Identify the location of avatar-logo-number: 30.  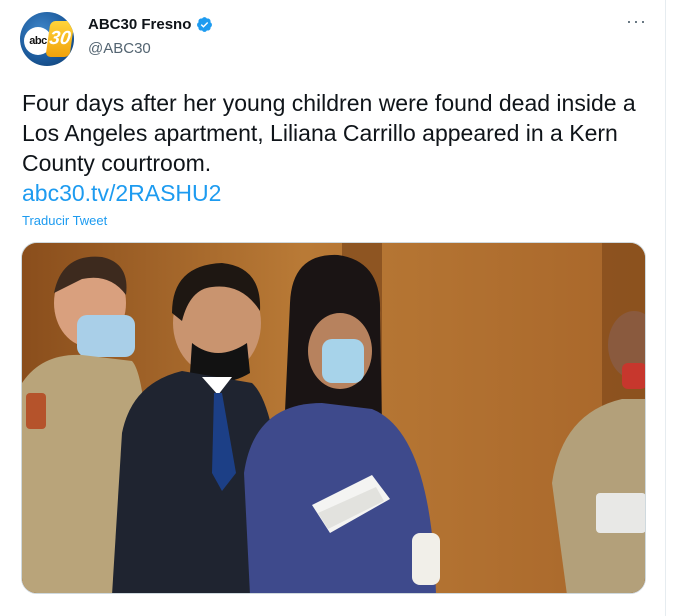
(59, 39).